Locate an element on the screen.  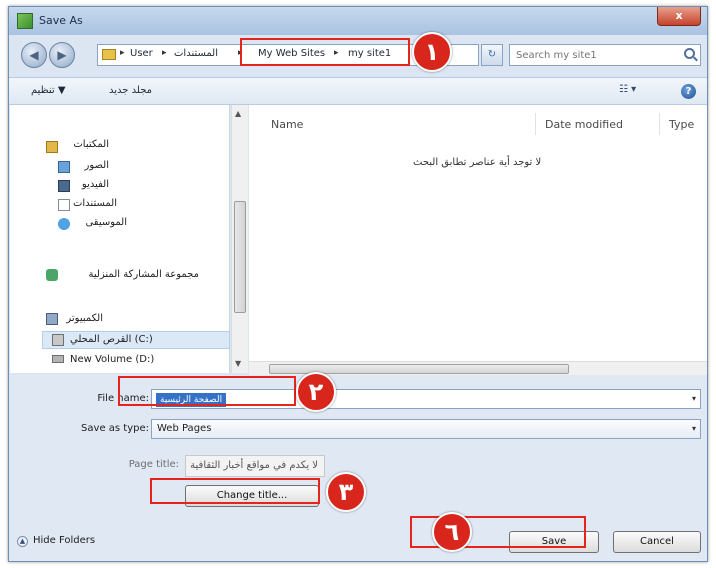
highlight-breadcrumb is located at coordinates (325, 52).